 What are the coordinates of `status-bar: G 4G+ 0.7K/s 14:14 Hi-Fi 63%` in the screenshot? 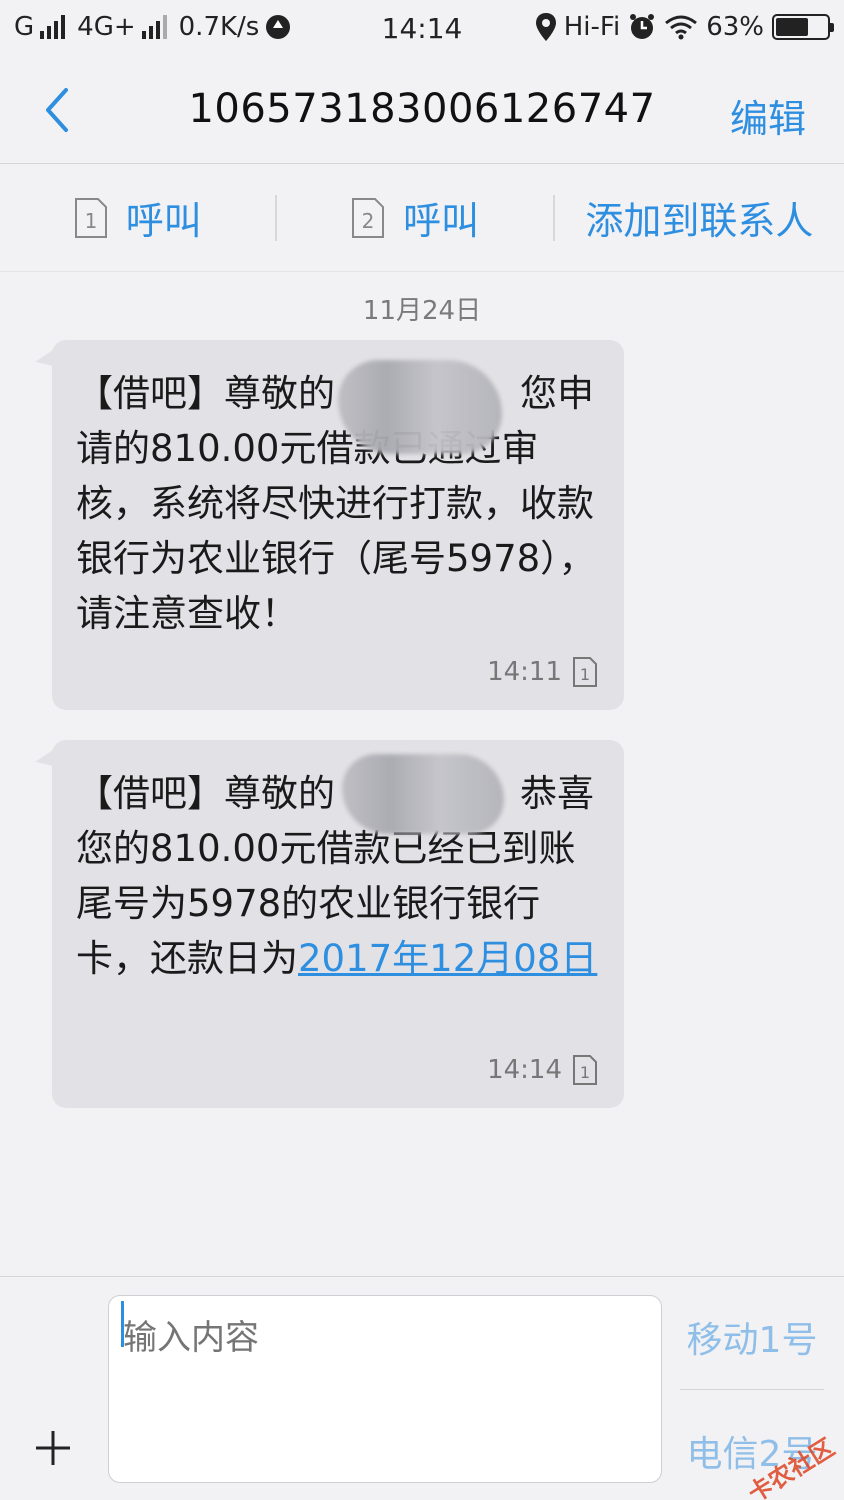 It's located at (422, 29).